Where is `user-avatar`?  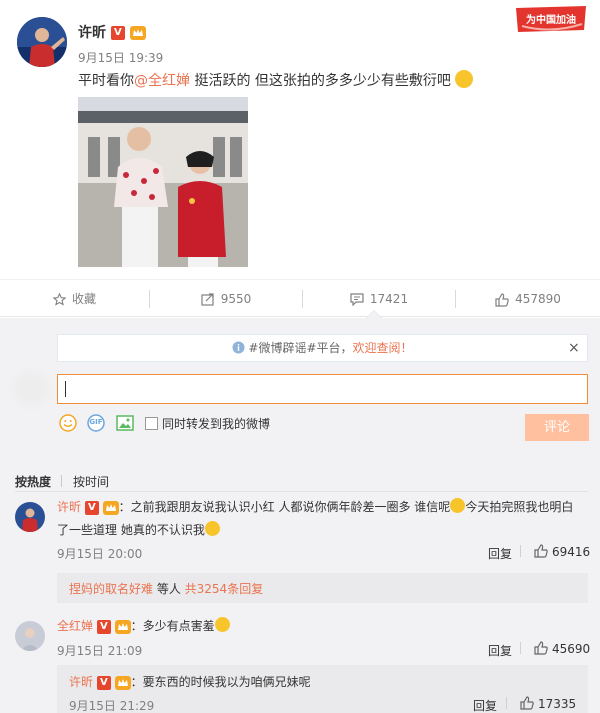
user-avatar is located at coordinates (31, 389).